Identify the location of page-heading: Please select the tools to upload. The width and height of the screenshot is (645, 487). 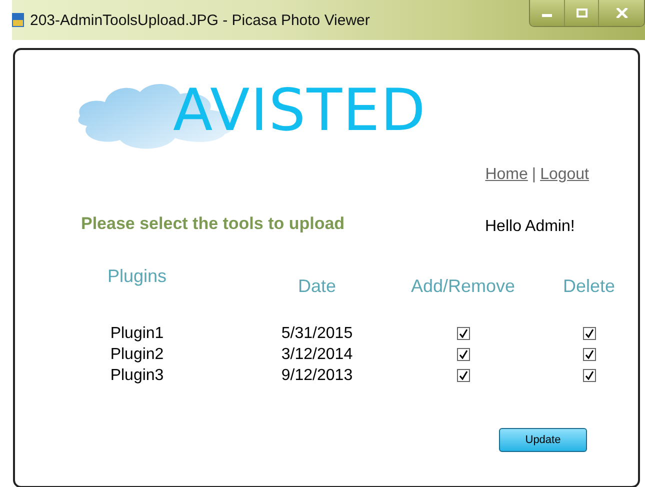
(213, 224).